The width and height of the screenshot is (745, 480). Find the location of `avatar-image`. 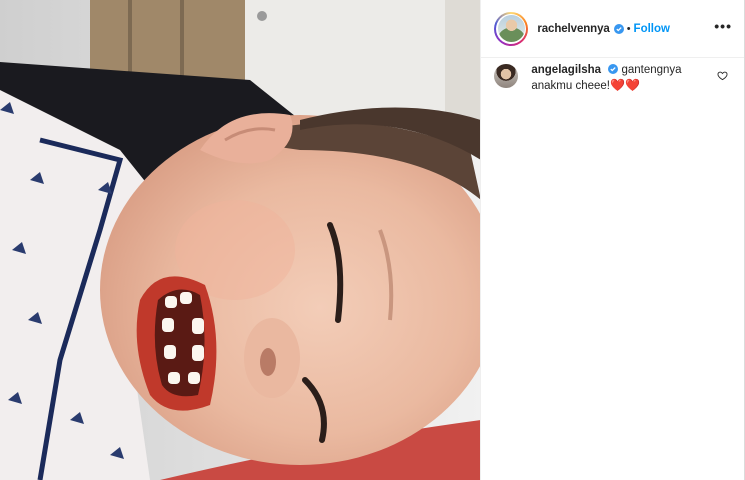

avatar-image is located at coordinates (511, 28).